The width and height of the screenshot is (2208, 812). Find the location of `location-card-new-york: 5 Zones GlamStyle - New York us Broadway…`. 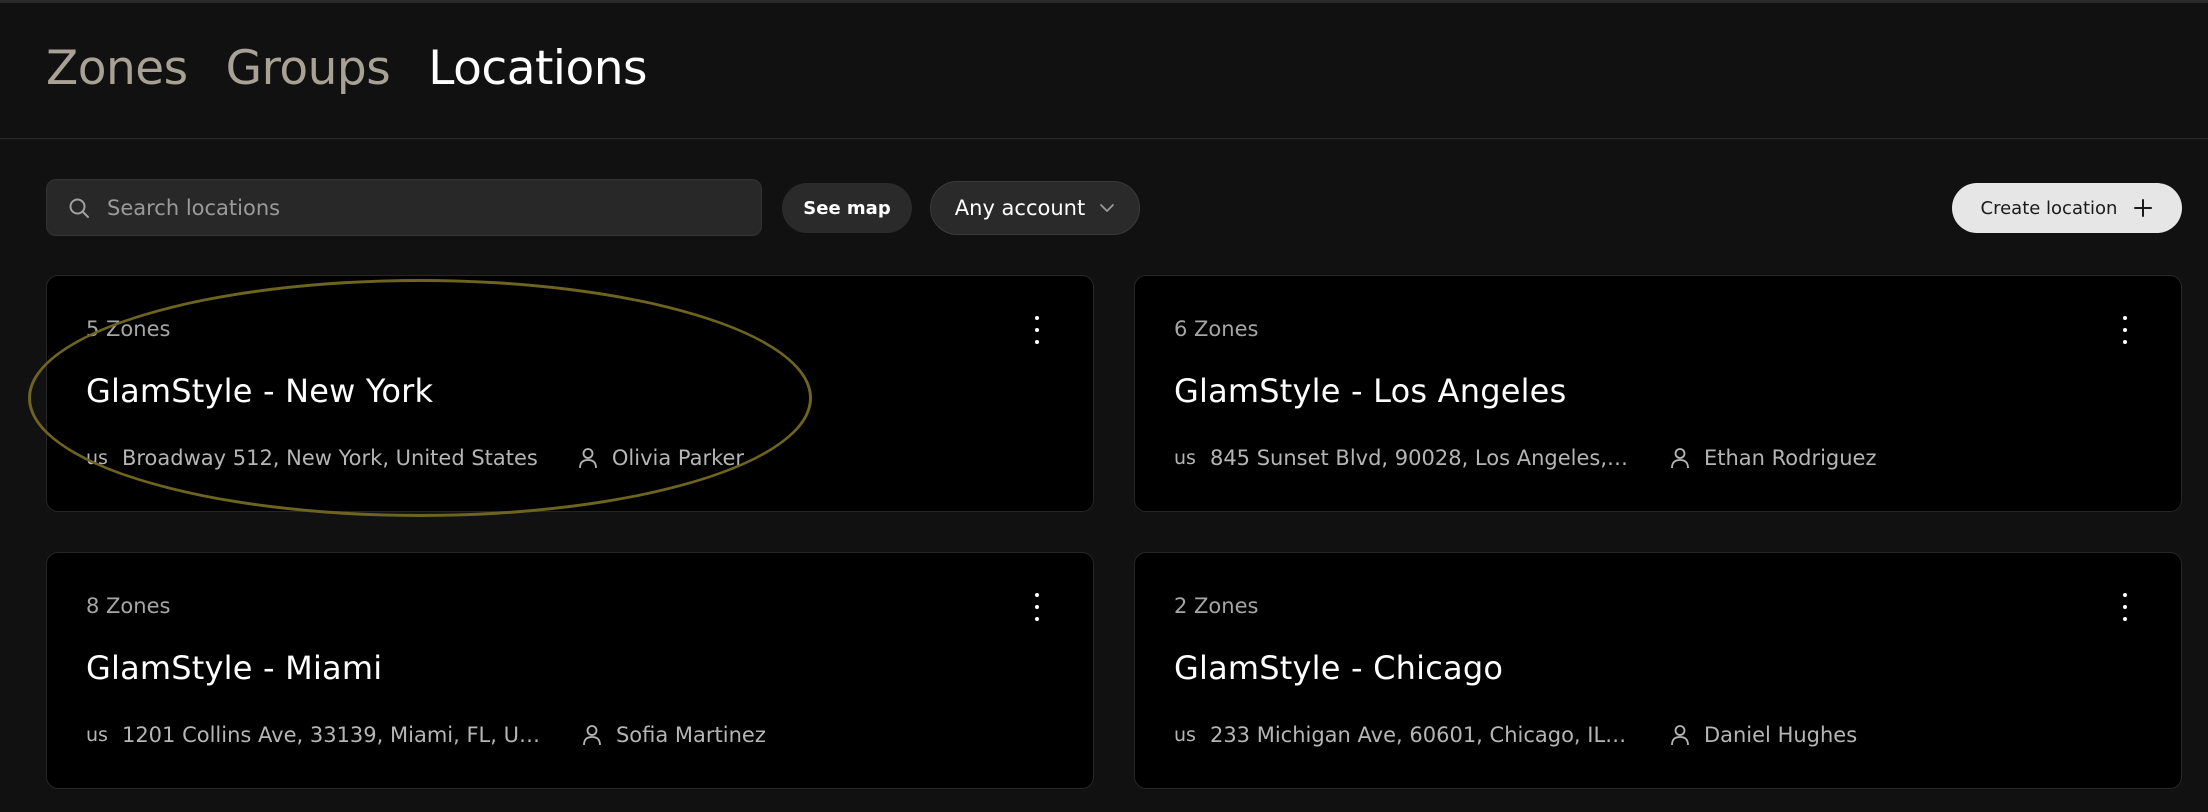

location-card-new-york: 5 Zones GlamStyle - New York us Broadway… is located at coordinates (570, 393).